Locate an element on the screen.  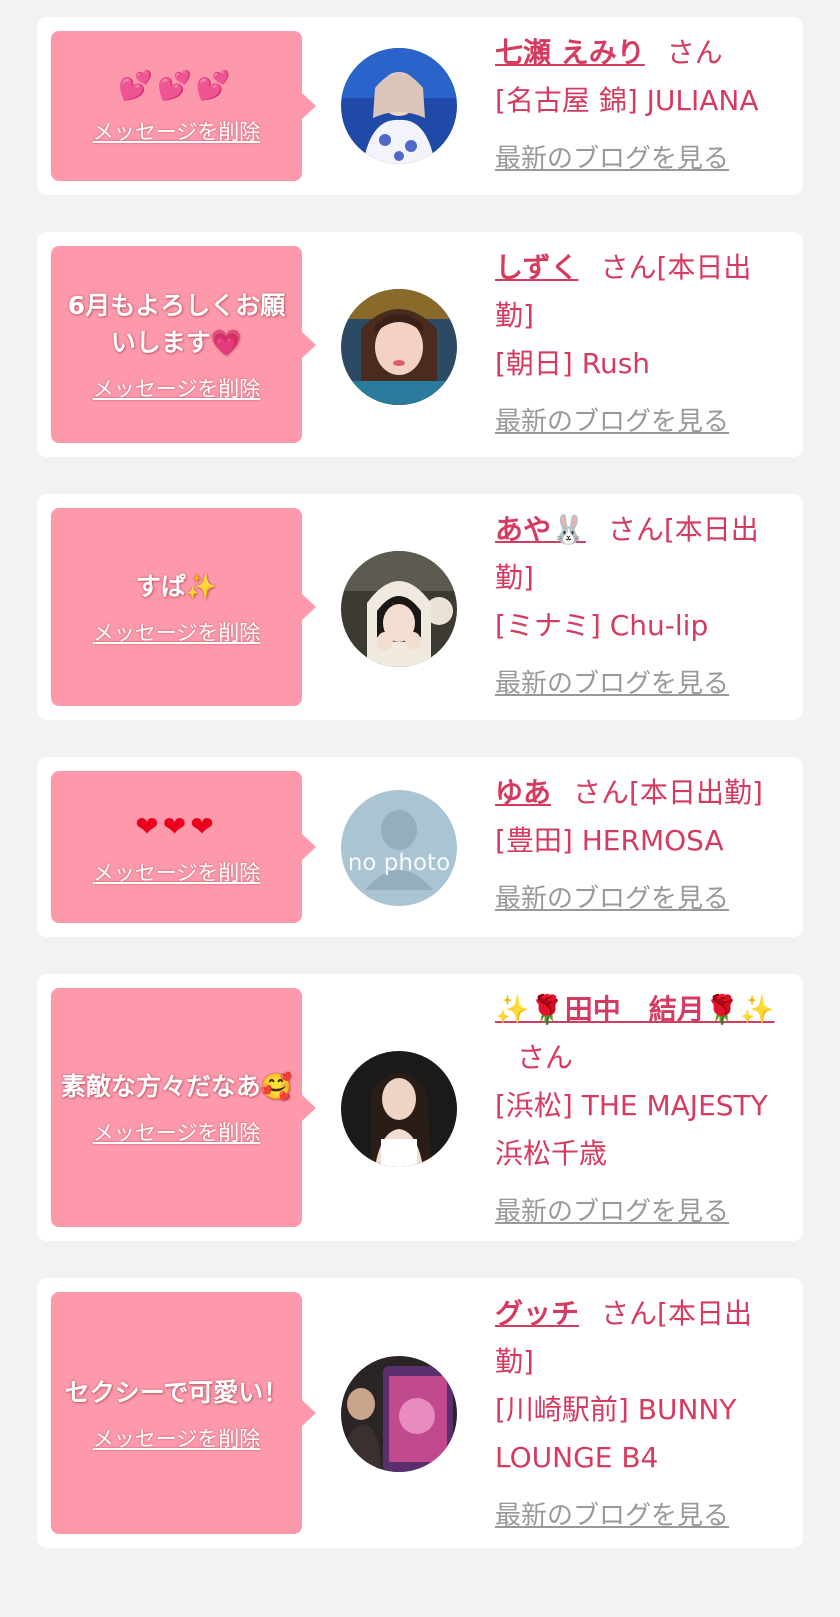
cast-name-link: ゆあ is located at coordinates (523, 792).